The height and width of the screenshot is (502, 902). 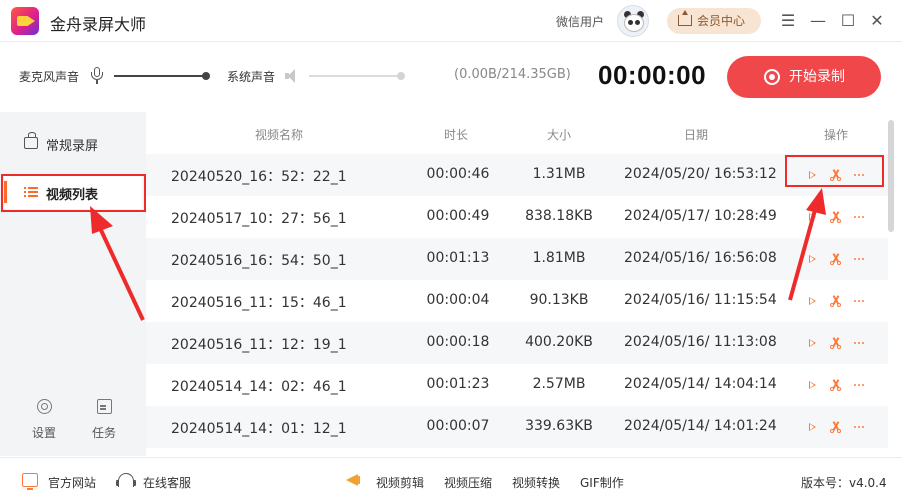 What do you see at coordinates (73, 284) in the screenshot?
I see `sidebar: 常规录屏 视频列表 设置 任务` at bounding box center [73, 284].